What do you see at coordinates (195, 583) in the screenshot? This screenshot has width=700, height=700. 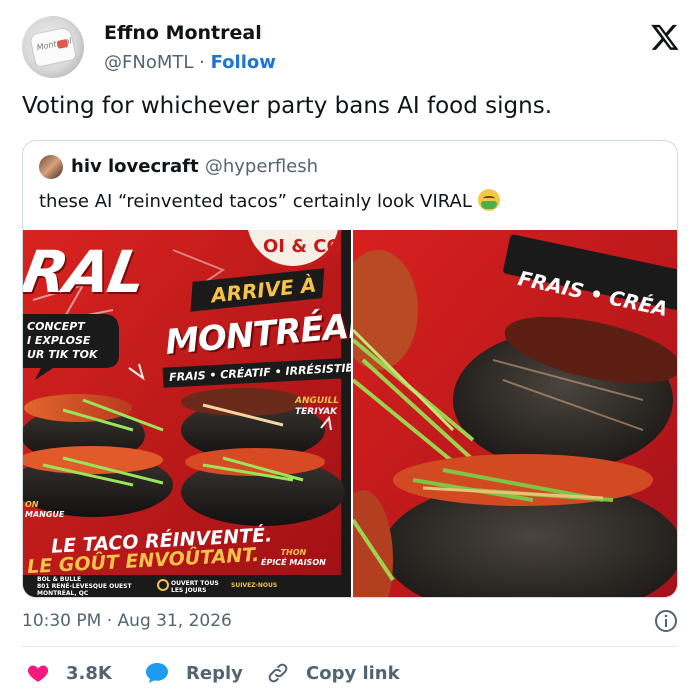 I see `poster-hours-line-1: OUVERT TOUS` at bounding box center [195, 583].